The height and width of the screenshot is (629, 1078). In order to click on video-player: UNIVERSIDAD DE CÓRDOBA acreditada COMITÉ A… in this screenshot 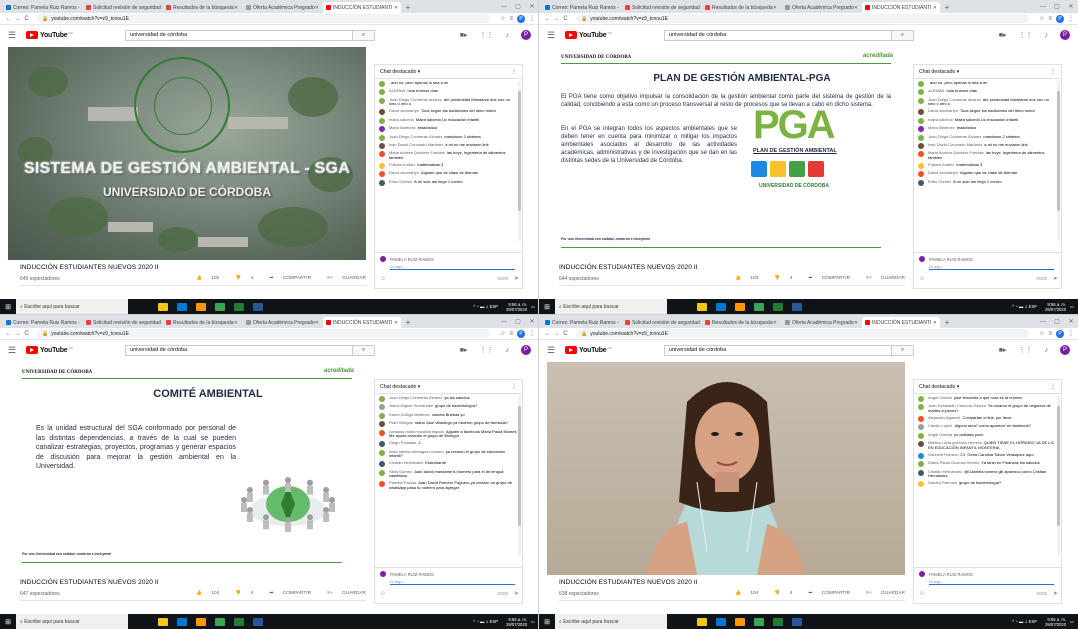, I will do `click(187, 468)`.